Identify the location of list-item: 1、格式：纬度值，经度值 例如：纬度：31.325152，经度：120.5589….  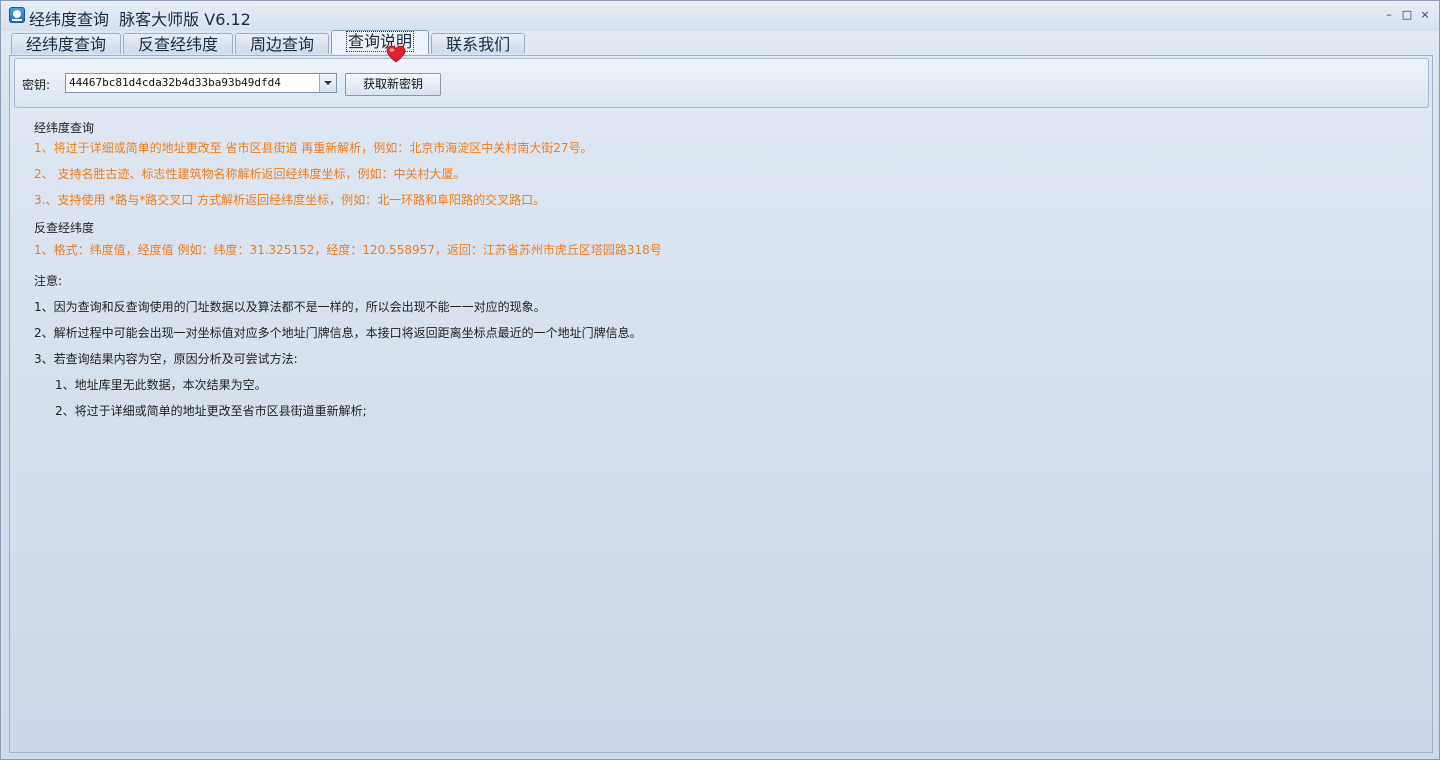
(348, 250).